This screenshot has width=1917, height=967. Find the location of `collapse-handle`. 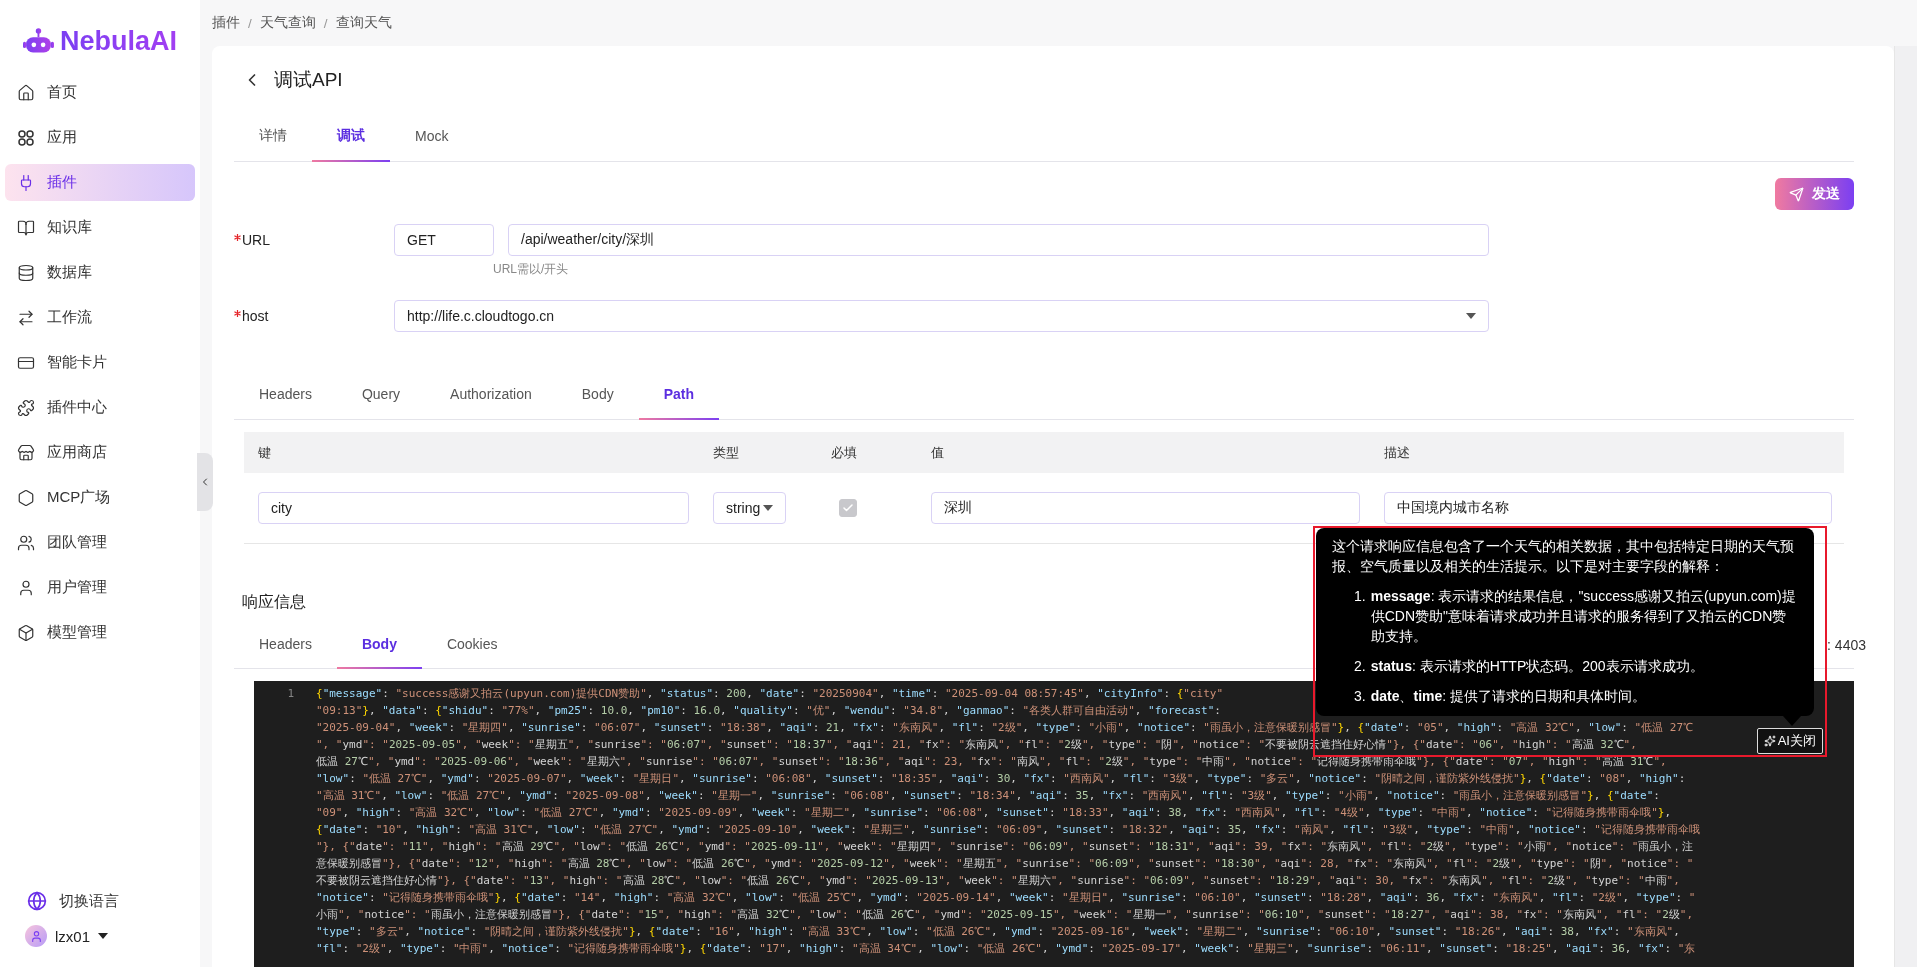

collapse-handle is located at coordinates (205, 482).